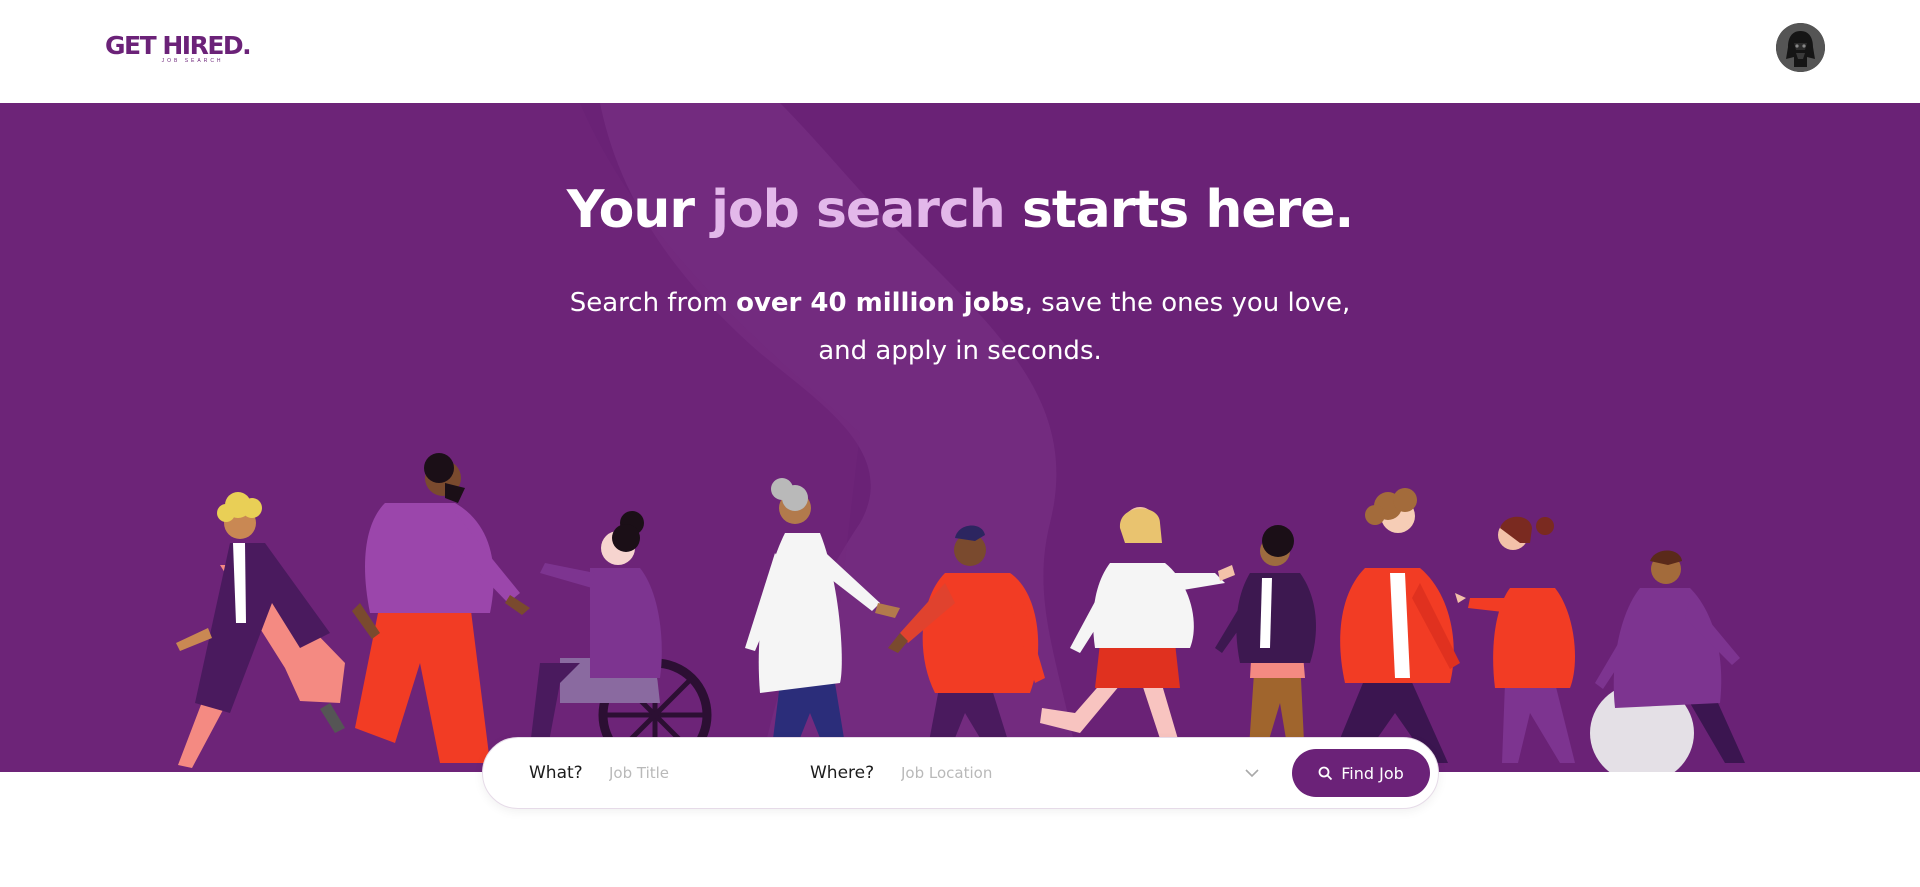 This screenshot has width=1920, height=887. Describe the element at coordinates (1252, 773) in the screenshot. I see `chevron-down-icon` at that location.